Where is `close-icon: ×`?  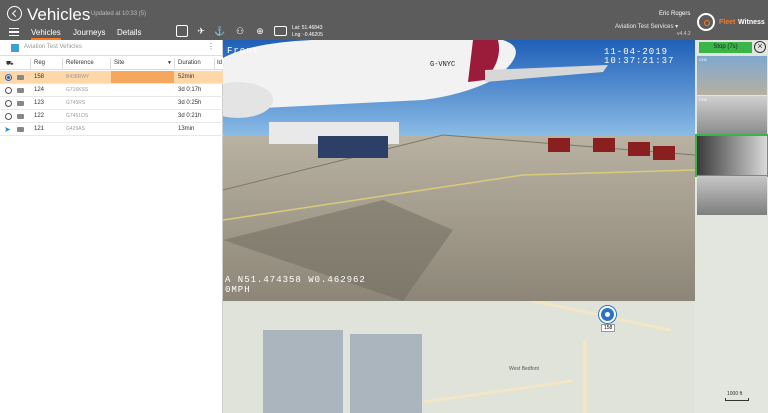
close-icon: × is located at coordinates (760, 47).